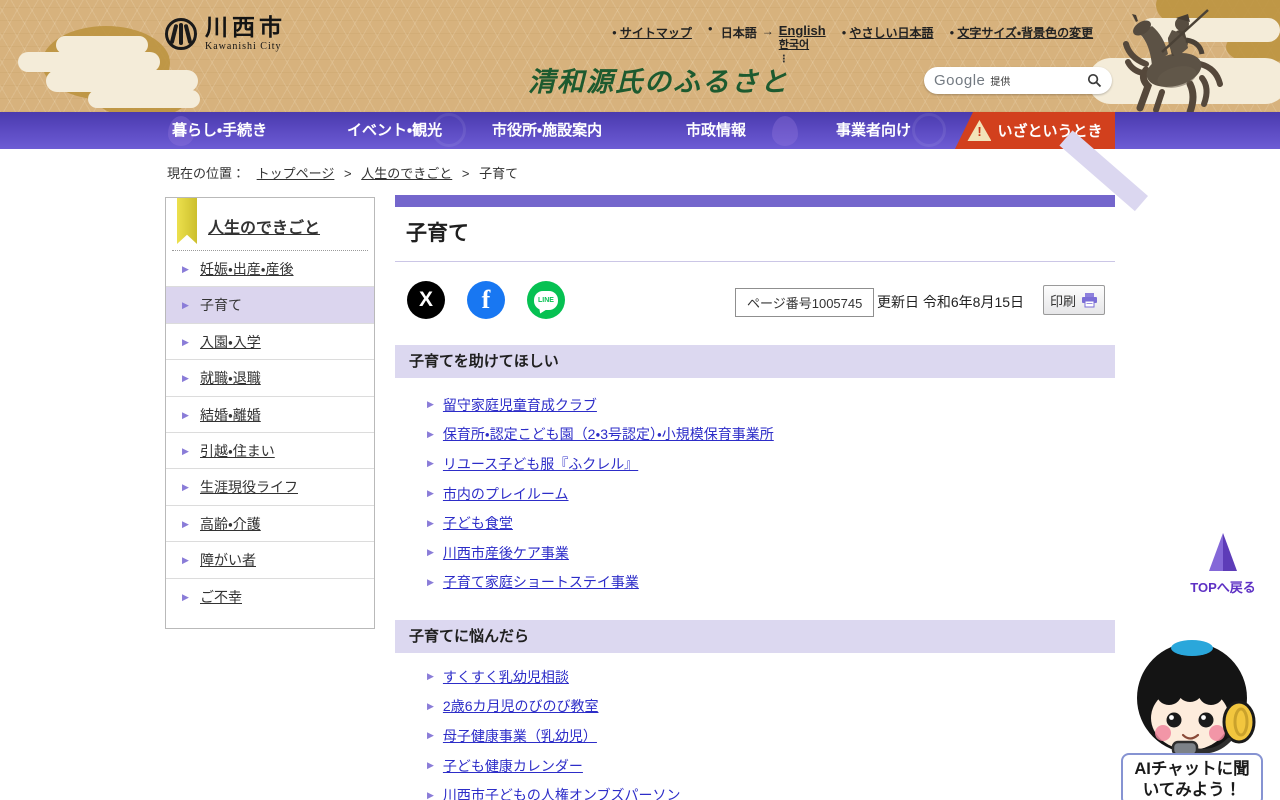 This screenshot has width=1280, height=800. What do you see at coordinates (1000, 82) in the screenshot?
I see `search-provided-label: 提供` at bounding box center [1000, 82].